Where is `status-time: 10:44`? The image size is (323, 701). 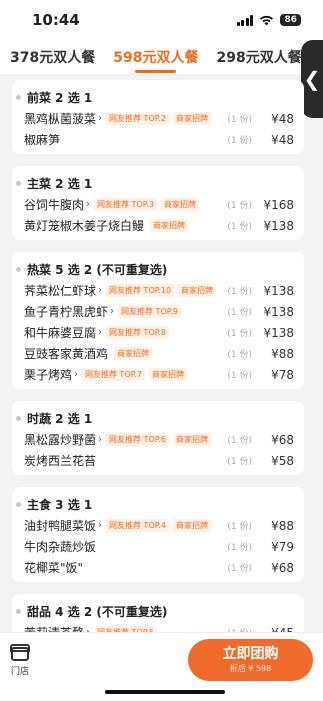 status-time: 10:44 is located at coordinates (56, 20).